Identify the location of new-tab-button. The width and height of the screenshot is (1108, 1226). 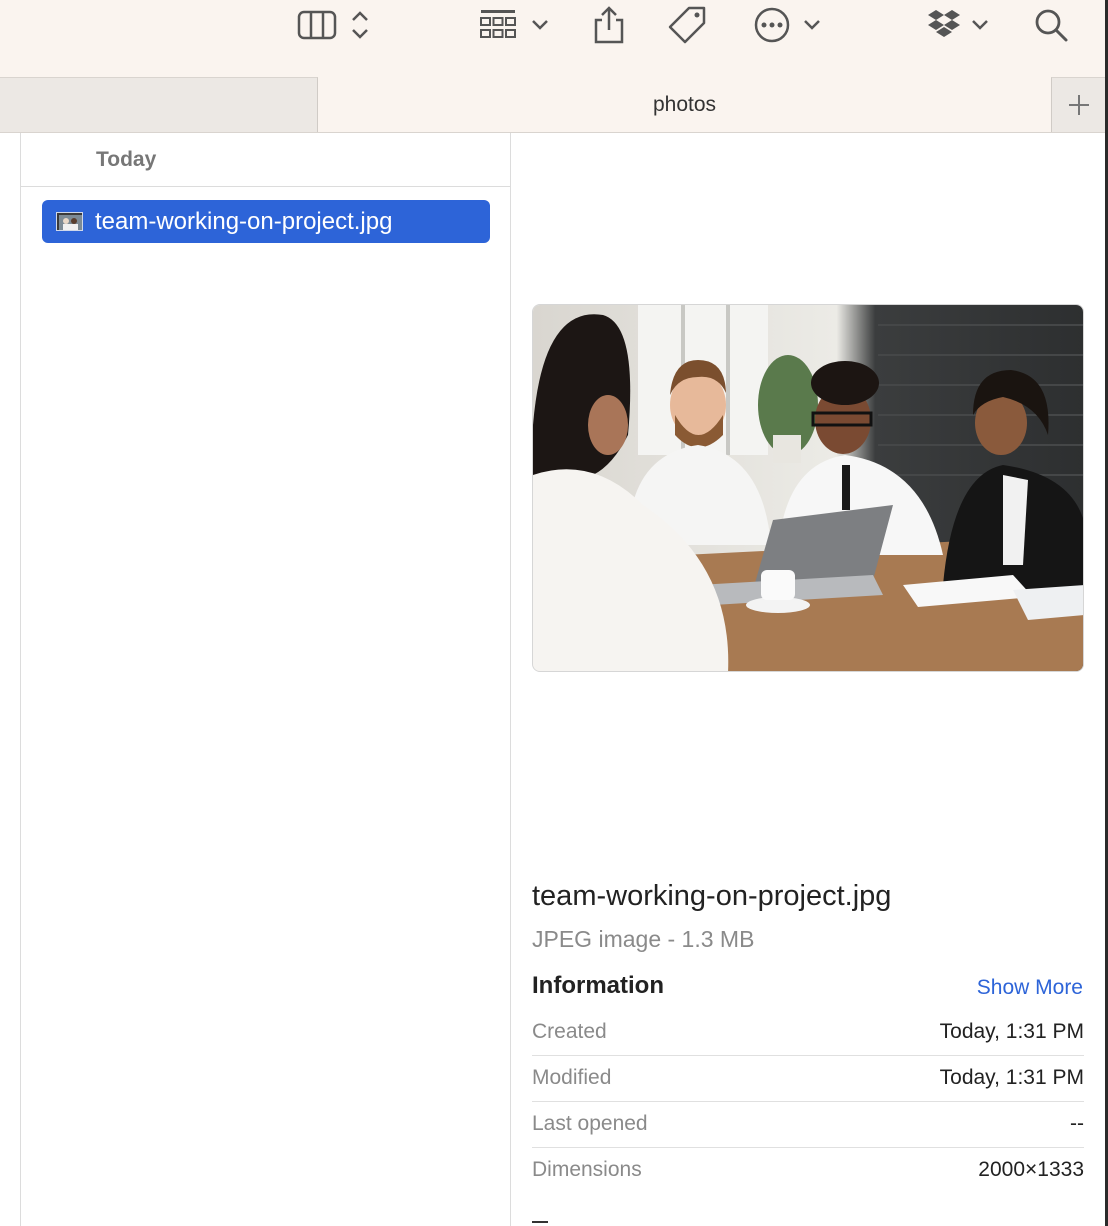
(1078, 104).